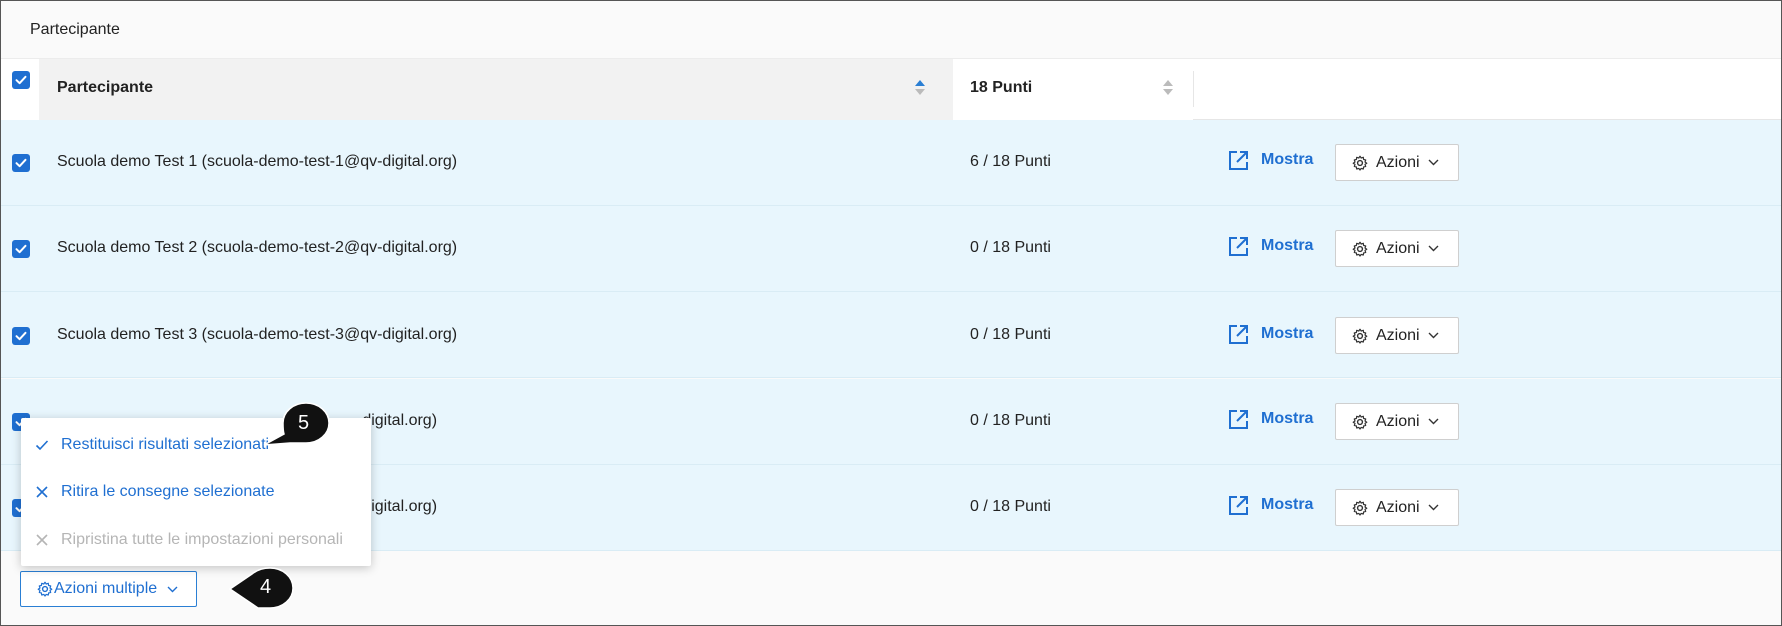 This screenshot has width=1782, height=626. I want to click on participant-points: 6 / 18 Punti, so click(1010, 161).